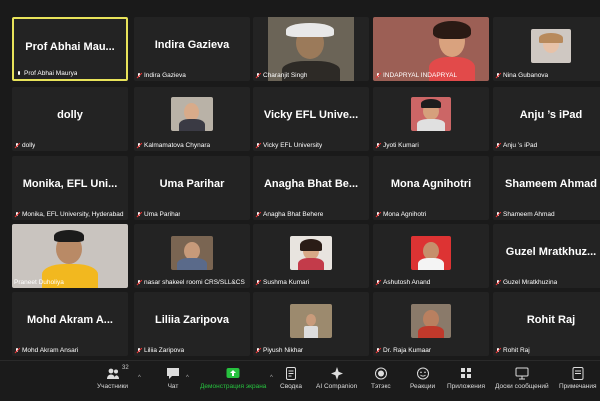 The width and height of the screenshot is (600, 401). What do you see at coordinates (431, 324) in the screenshot?
I see `participant-tile: Dr. Raja Kumaar` at bounding box center [431, 324].